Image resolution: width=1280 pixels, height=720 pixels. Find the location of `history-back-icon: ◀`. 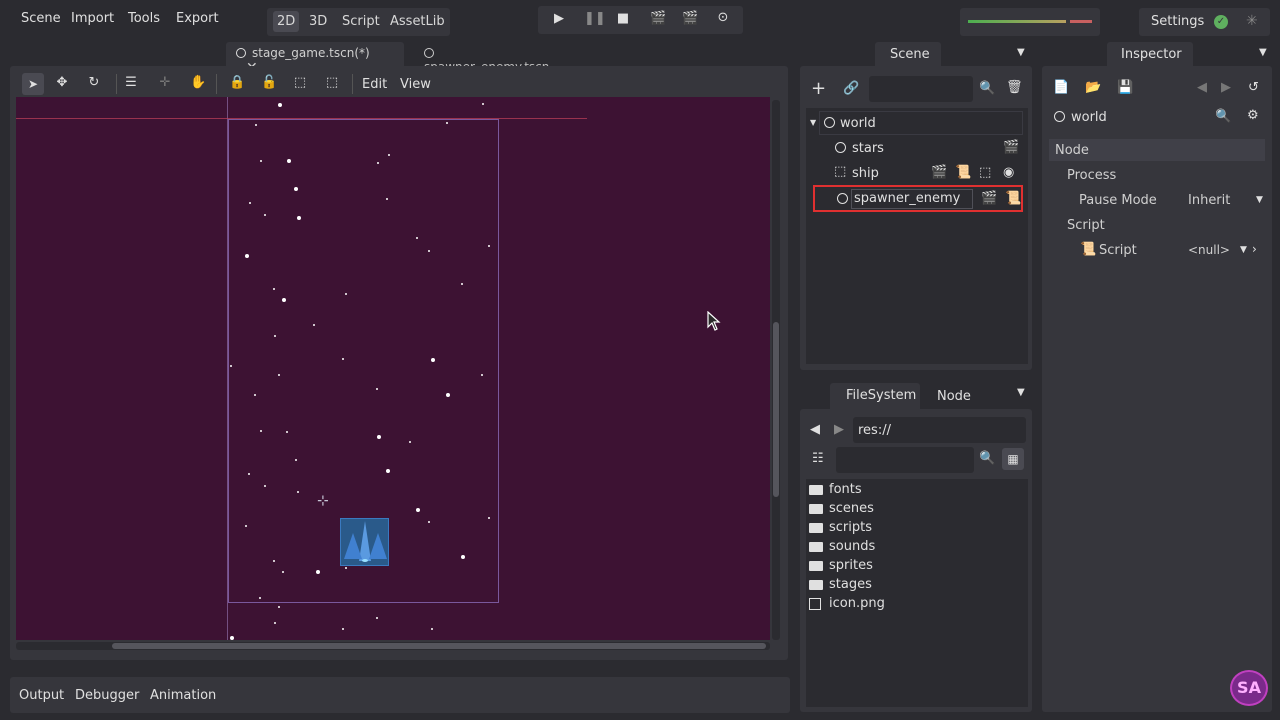

history-back-icon: ◀ is located at coordinates (1202, 87).